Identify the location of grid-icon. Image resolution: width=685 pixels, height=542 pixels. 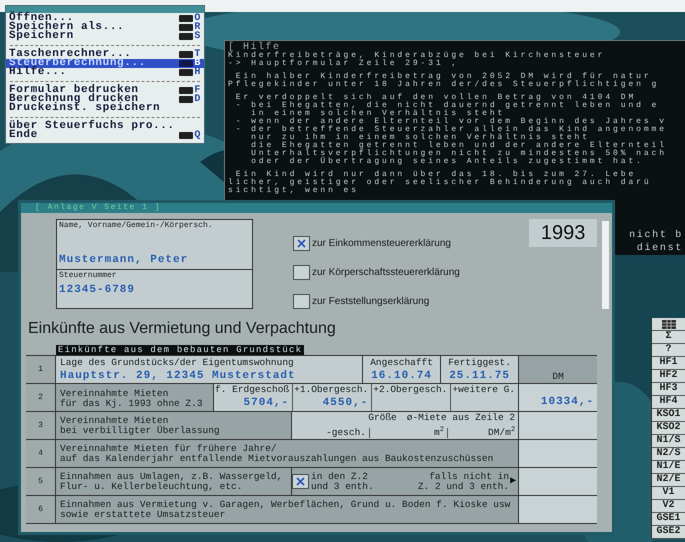
(669, 324).